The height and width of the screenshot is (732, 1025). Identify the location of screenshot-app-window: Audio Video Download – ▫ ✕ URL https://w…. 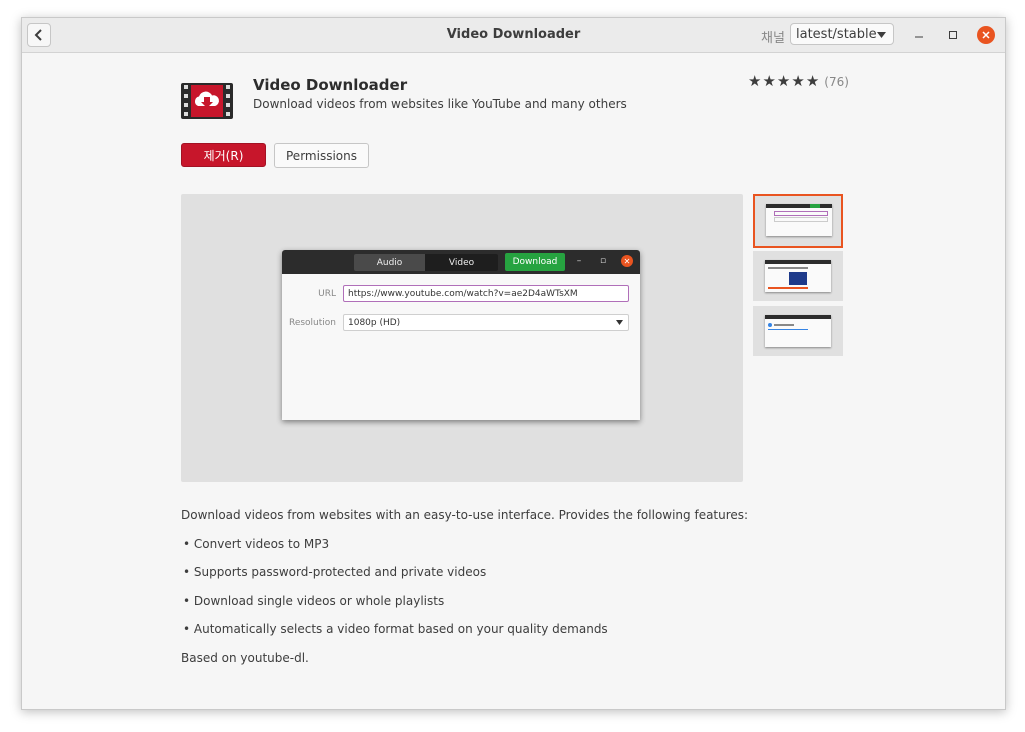
(461, 335).